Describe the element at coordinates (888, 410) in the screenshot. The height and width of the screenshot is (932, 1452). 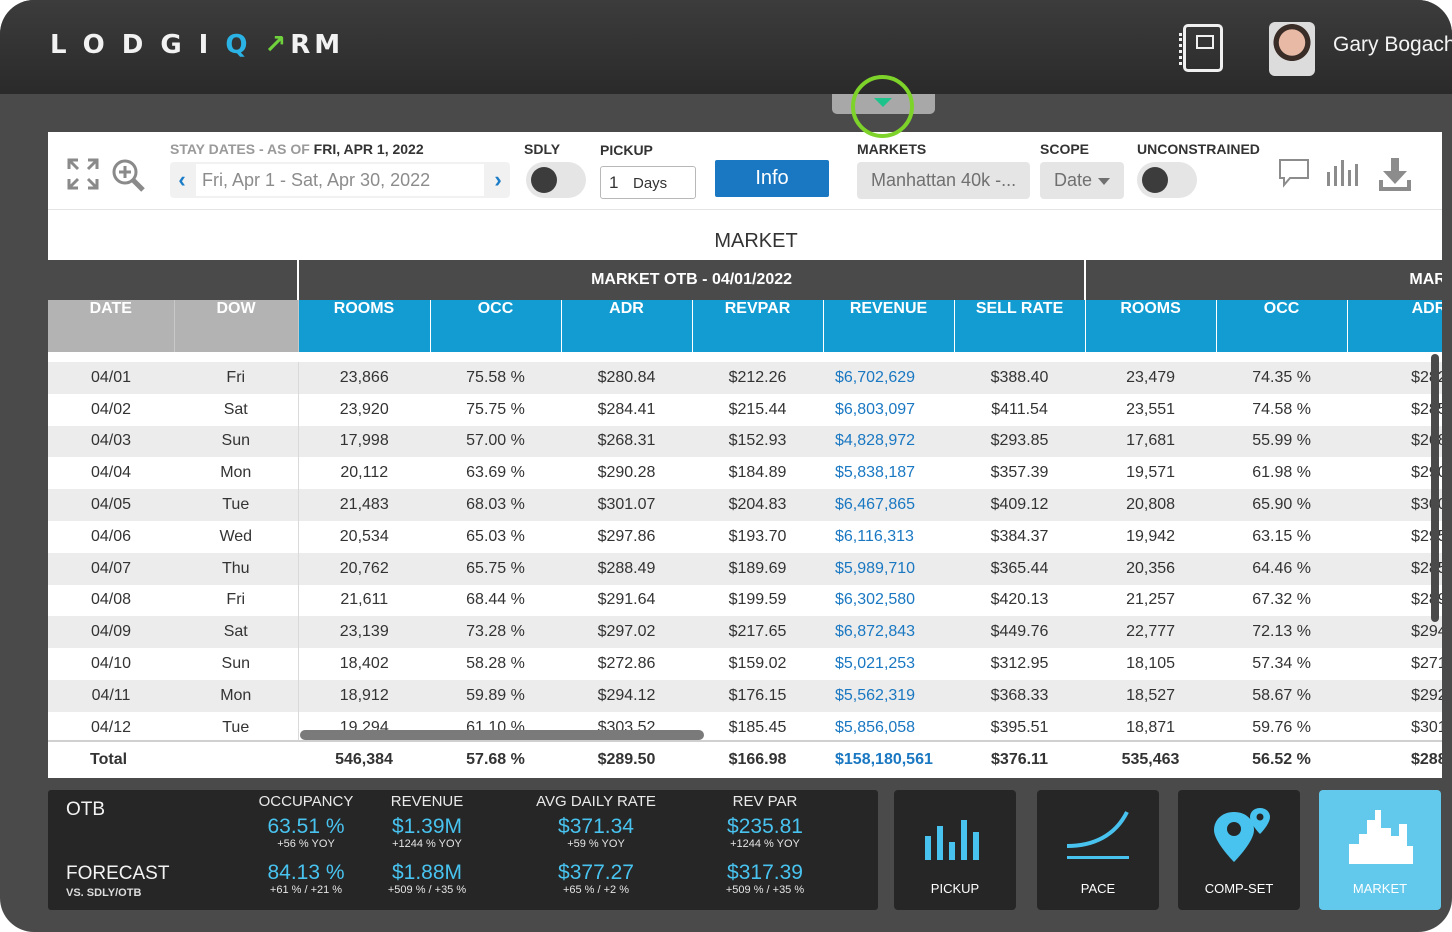
I see `table-cell: $6,803,097` at that location.